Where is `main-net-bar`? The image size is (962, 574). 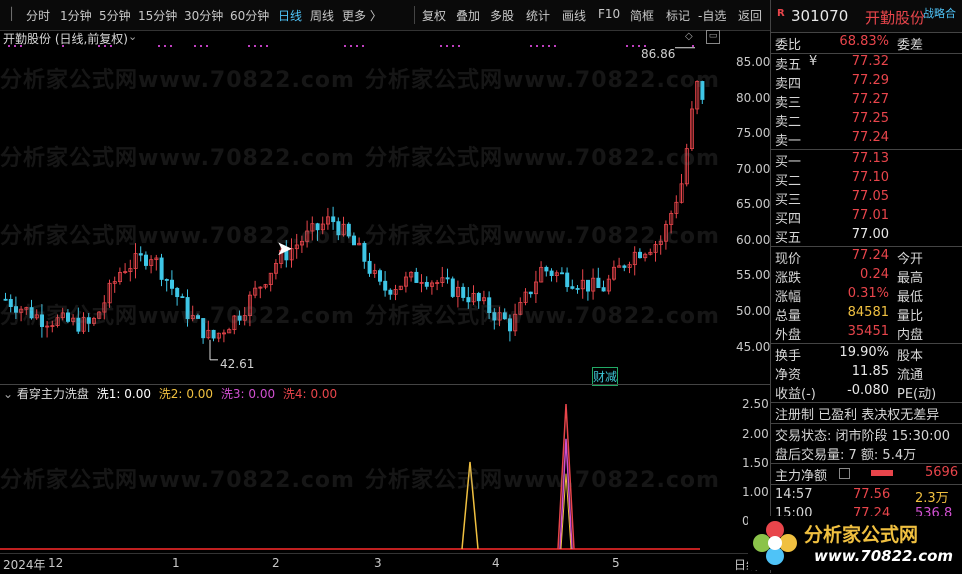
main-net-bar is located at coordinates (882, 473).